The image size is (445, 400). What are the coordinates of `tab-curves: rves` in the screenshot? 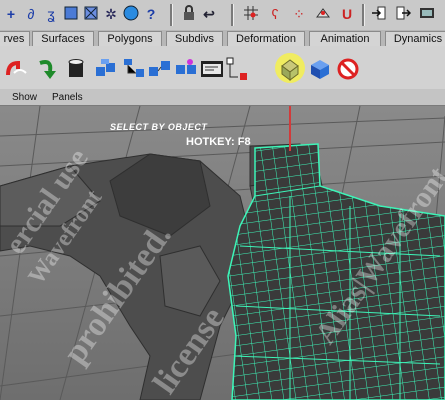 It's located at (15, 39).